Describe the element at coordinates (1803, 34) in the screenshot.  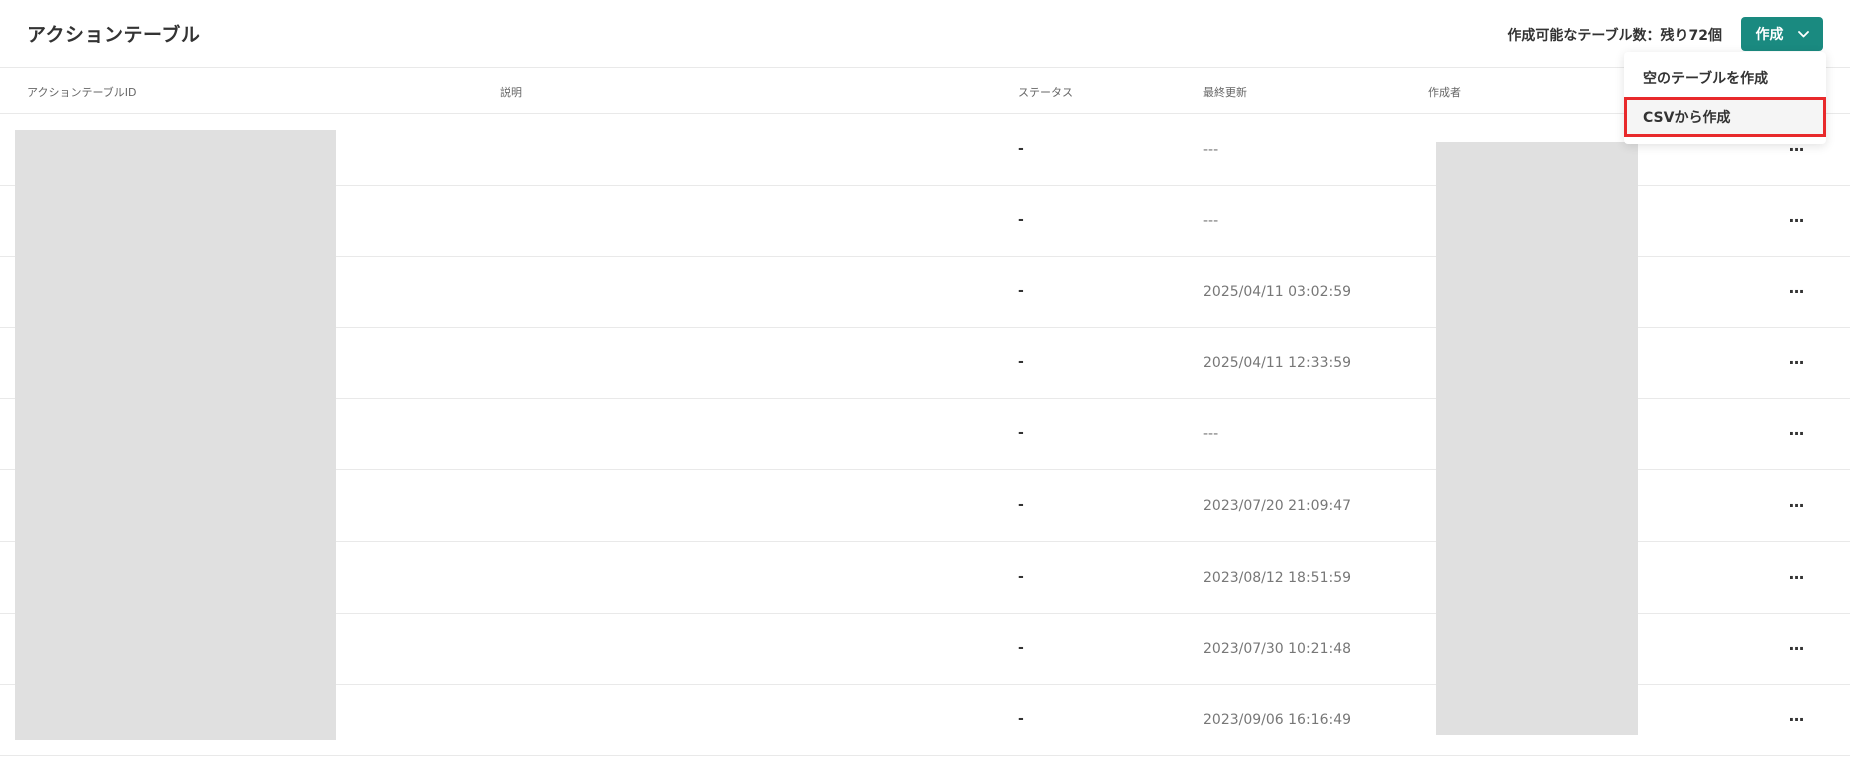
I see `chevron-down-icon` at that location.